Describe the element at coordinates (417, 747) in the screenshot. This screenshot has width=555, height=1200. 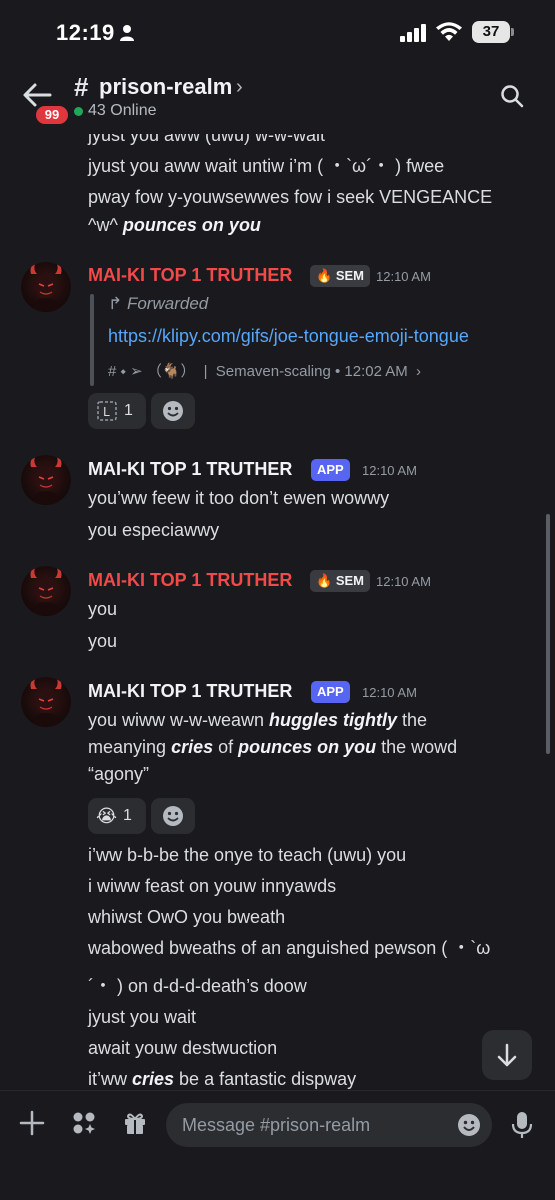
I see `message-text: the wowd` at that location.